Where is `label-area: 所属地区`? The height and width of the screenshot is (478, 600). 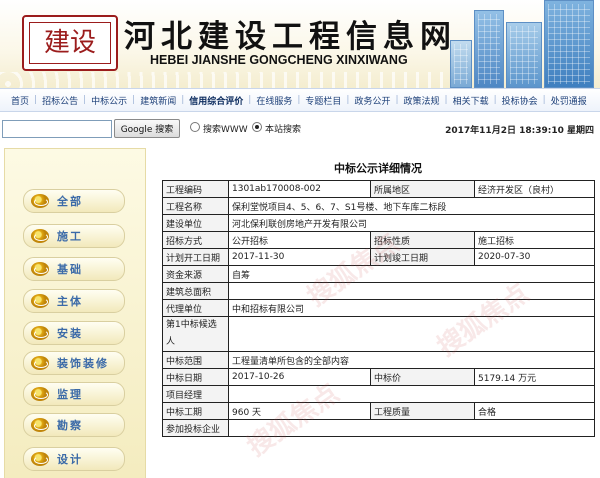
label-area: 所属地区 is located at coordinates (422, 189).